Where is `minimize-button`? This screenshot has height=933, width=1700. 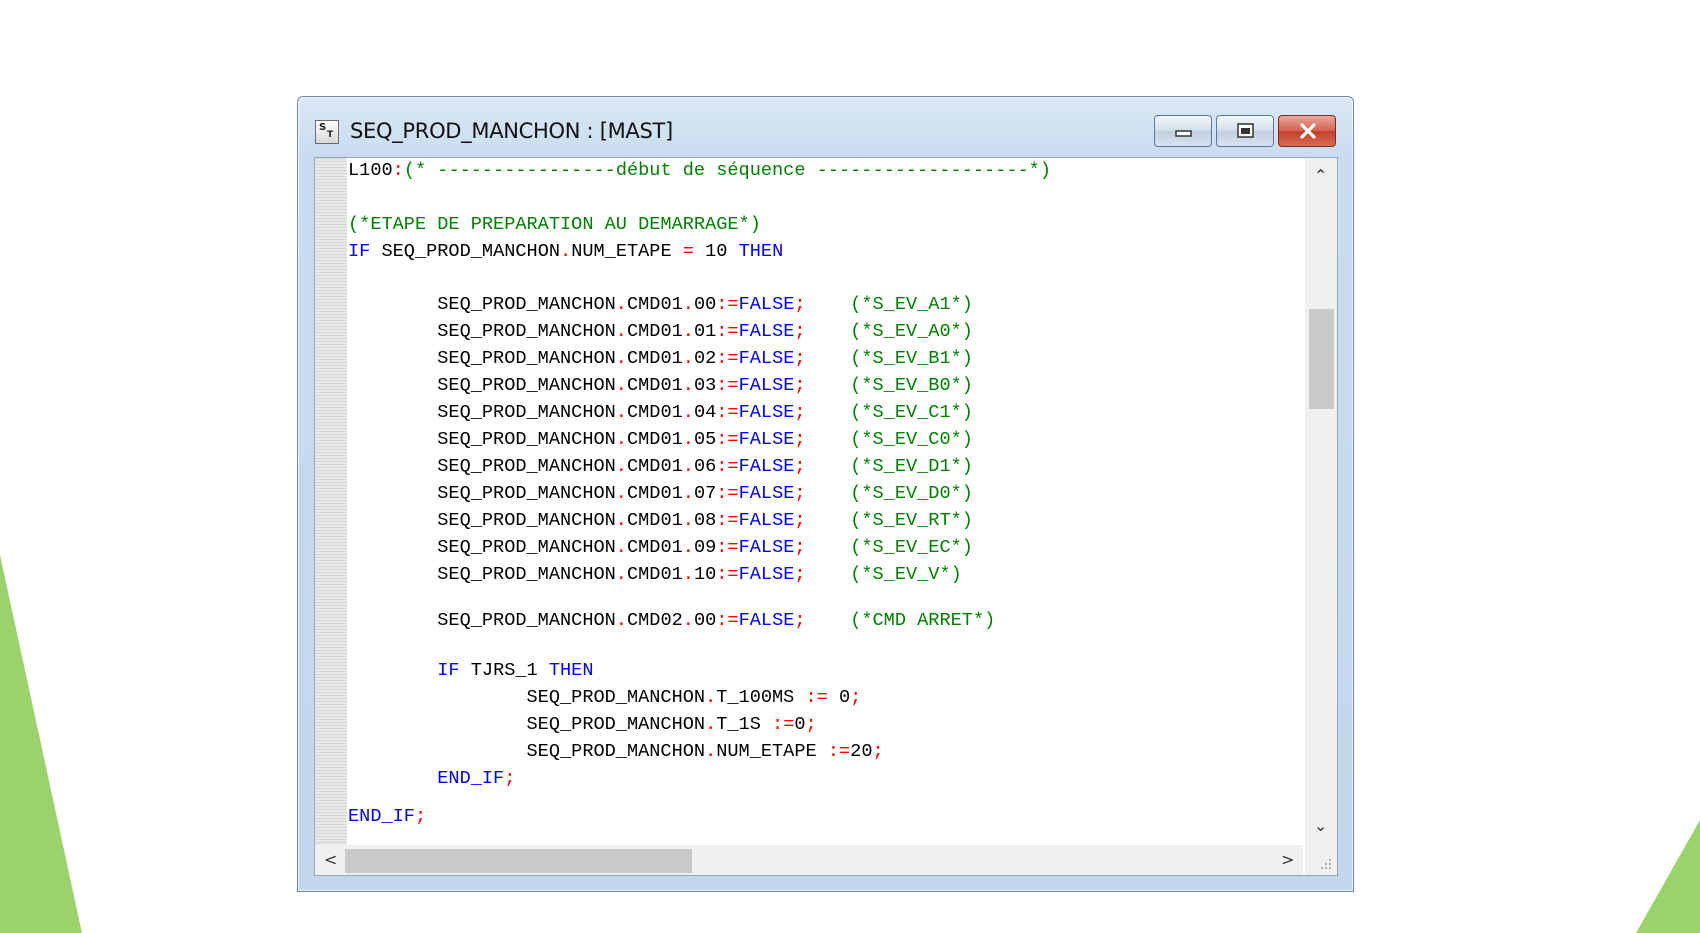 minimize-button is located at coordinates (1183, 131).